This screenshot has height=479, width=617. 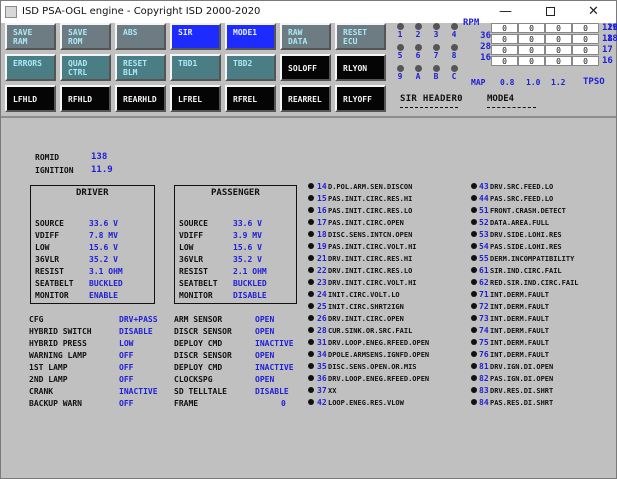 I want to click on rpm-row-label-2: 28, so click(x=485, y=47).